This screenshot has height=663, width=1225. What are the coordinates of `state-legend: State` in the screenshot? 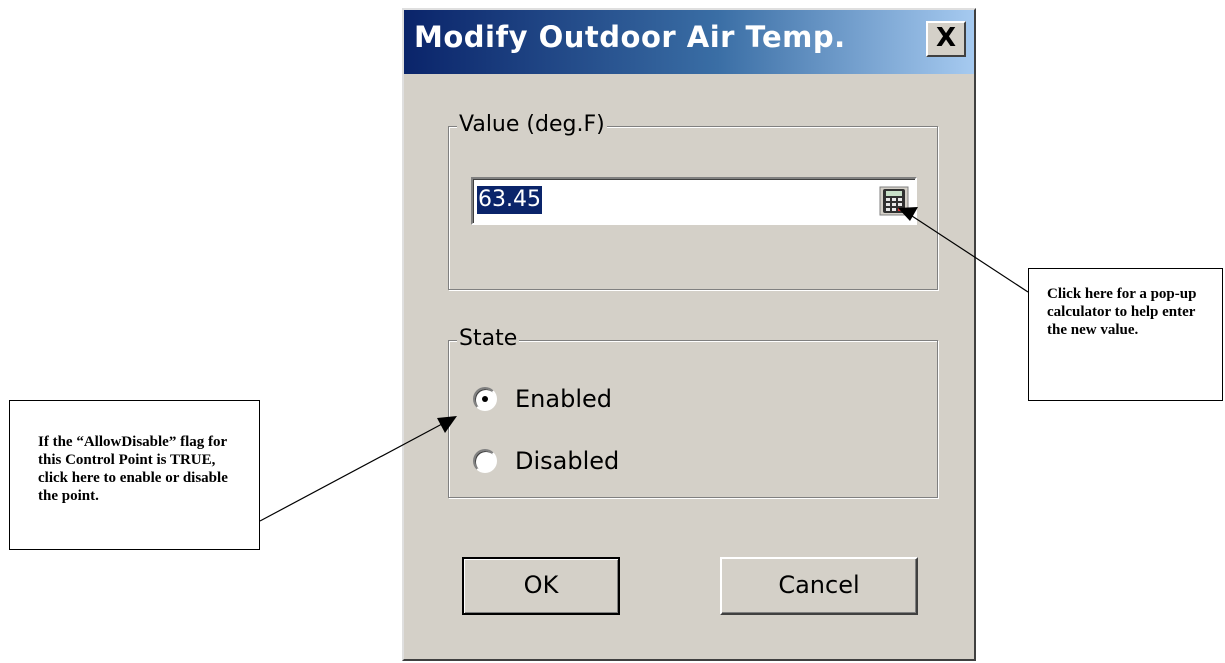 It's located at (488, 339).